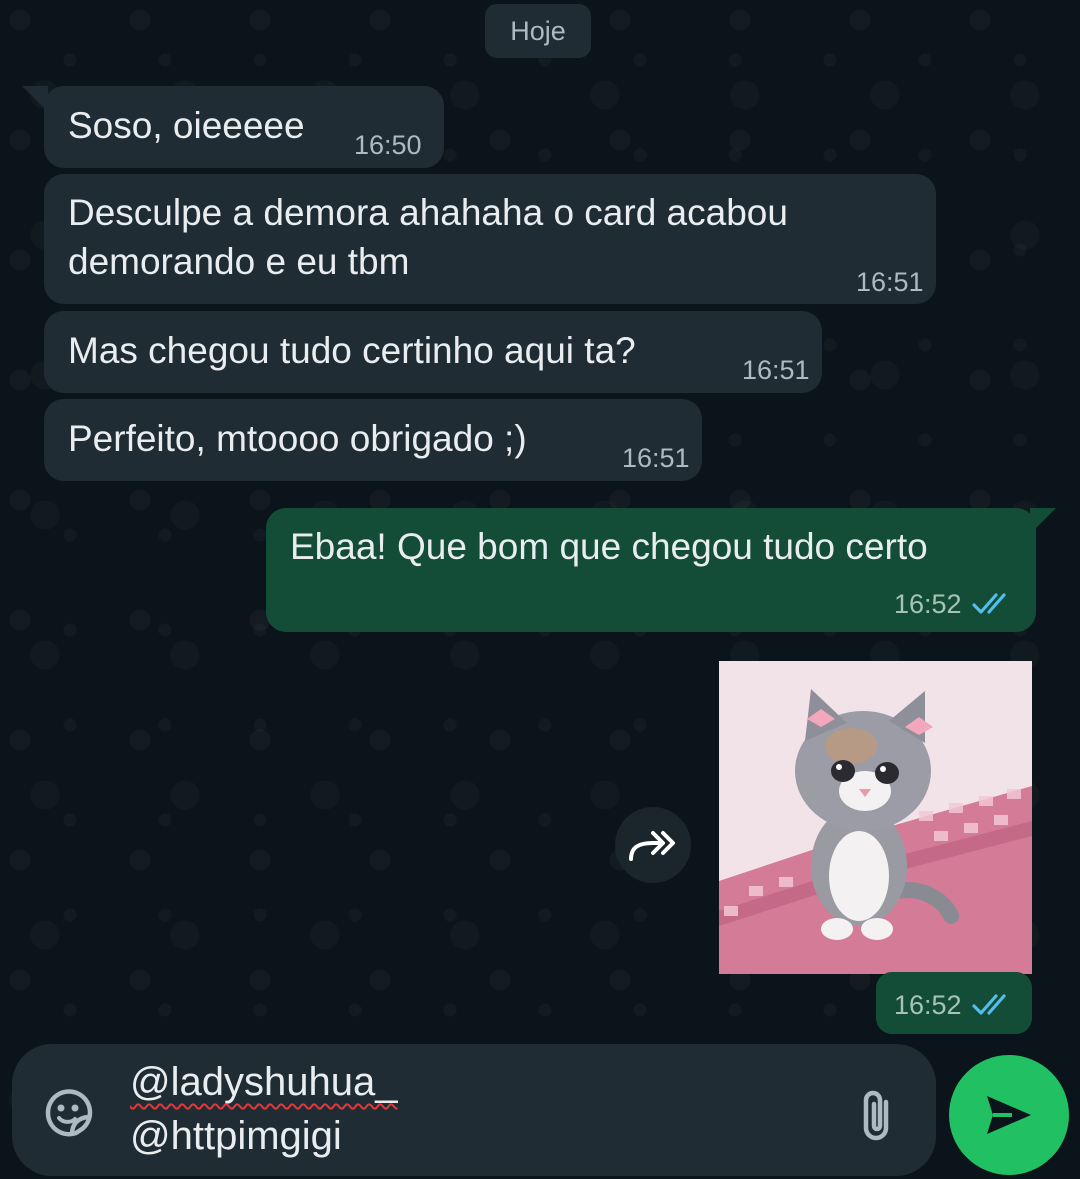 Image resolution: width=1080 pixels, height=1179 pixels. I want to click on forward-icon, so click(652, 846).